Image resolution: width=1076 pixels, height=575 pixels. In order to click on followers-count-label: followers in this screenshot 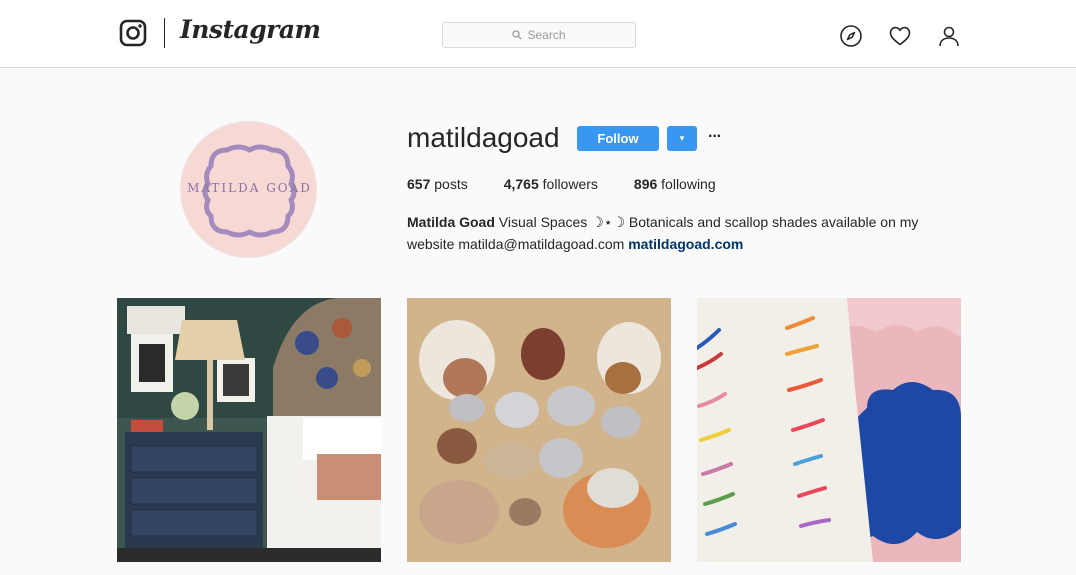, I will do `click(570, 184)`.